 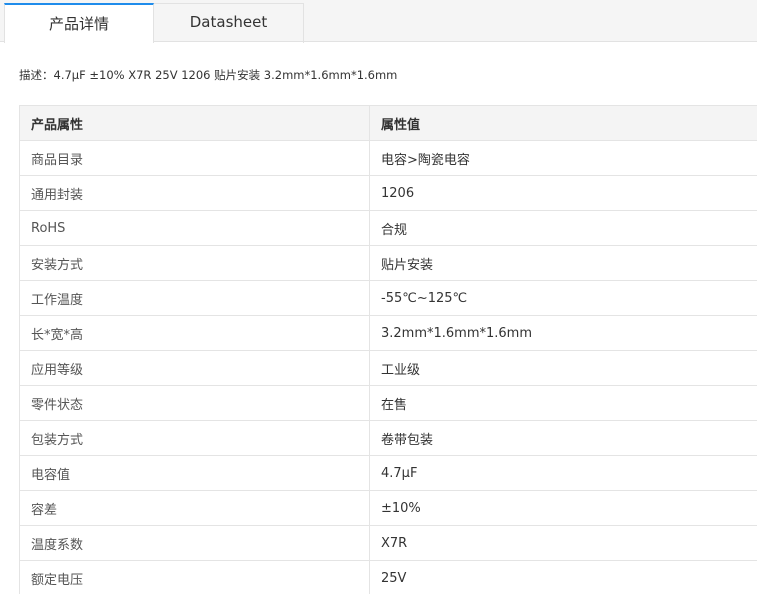 I want to click on attribute-value: 1206, so click(x=563, y=193).